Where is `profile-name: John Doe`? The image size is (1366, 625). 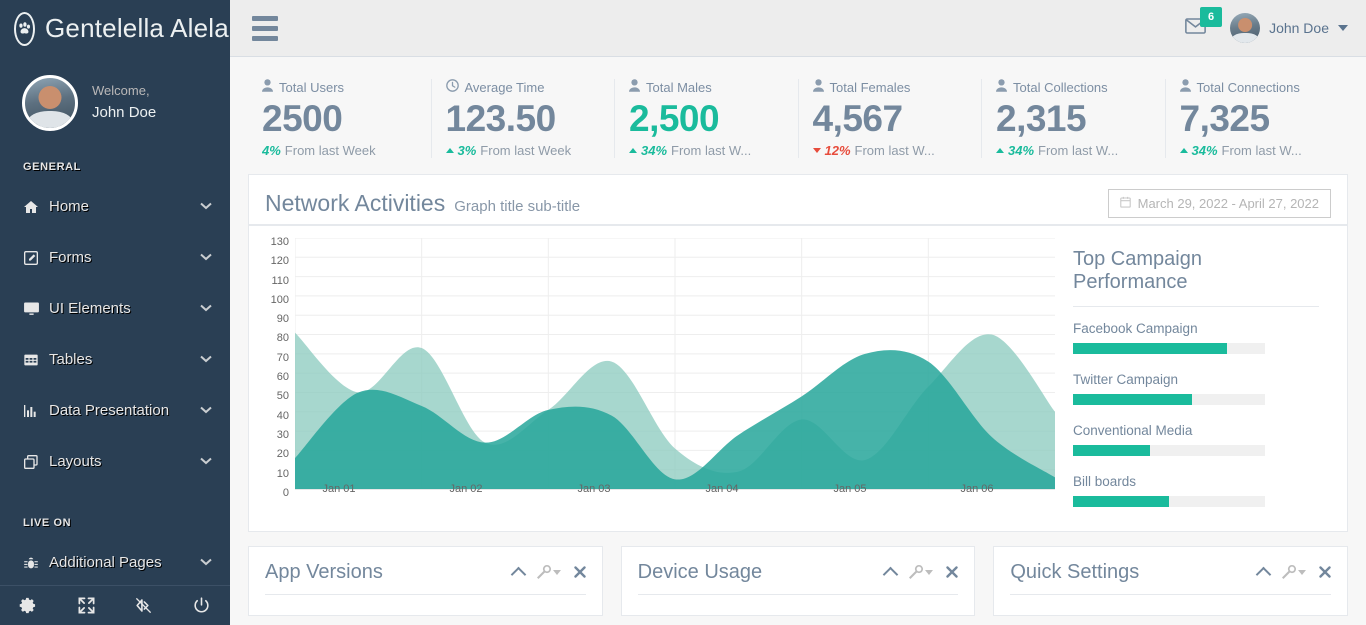
profile-name: John Doe is located at coordinates (124, 113).